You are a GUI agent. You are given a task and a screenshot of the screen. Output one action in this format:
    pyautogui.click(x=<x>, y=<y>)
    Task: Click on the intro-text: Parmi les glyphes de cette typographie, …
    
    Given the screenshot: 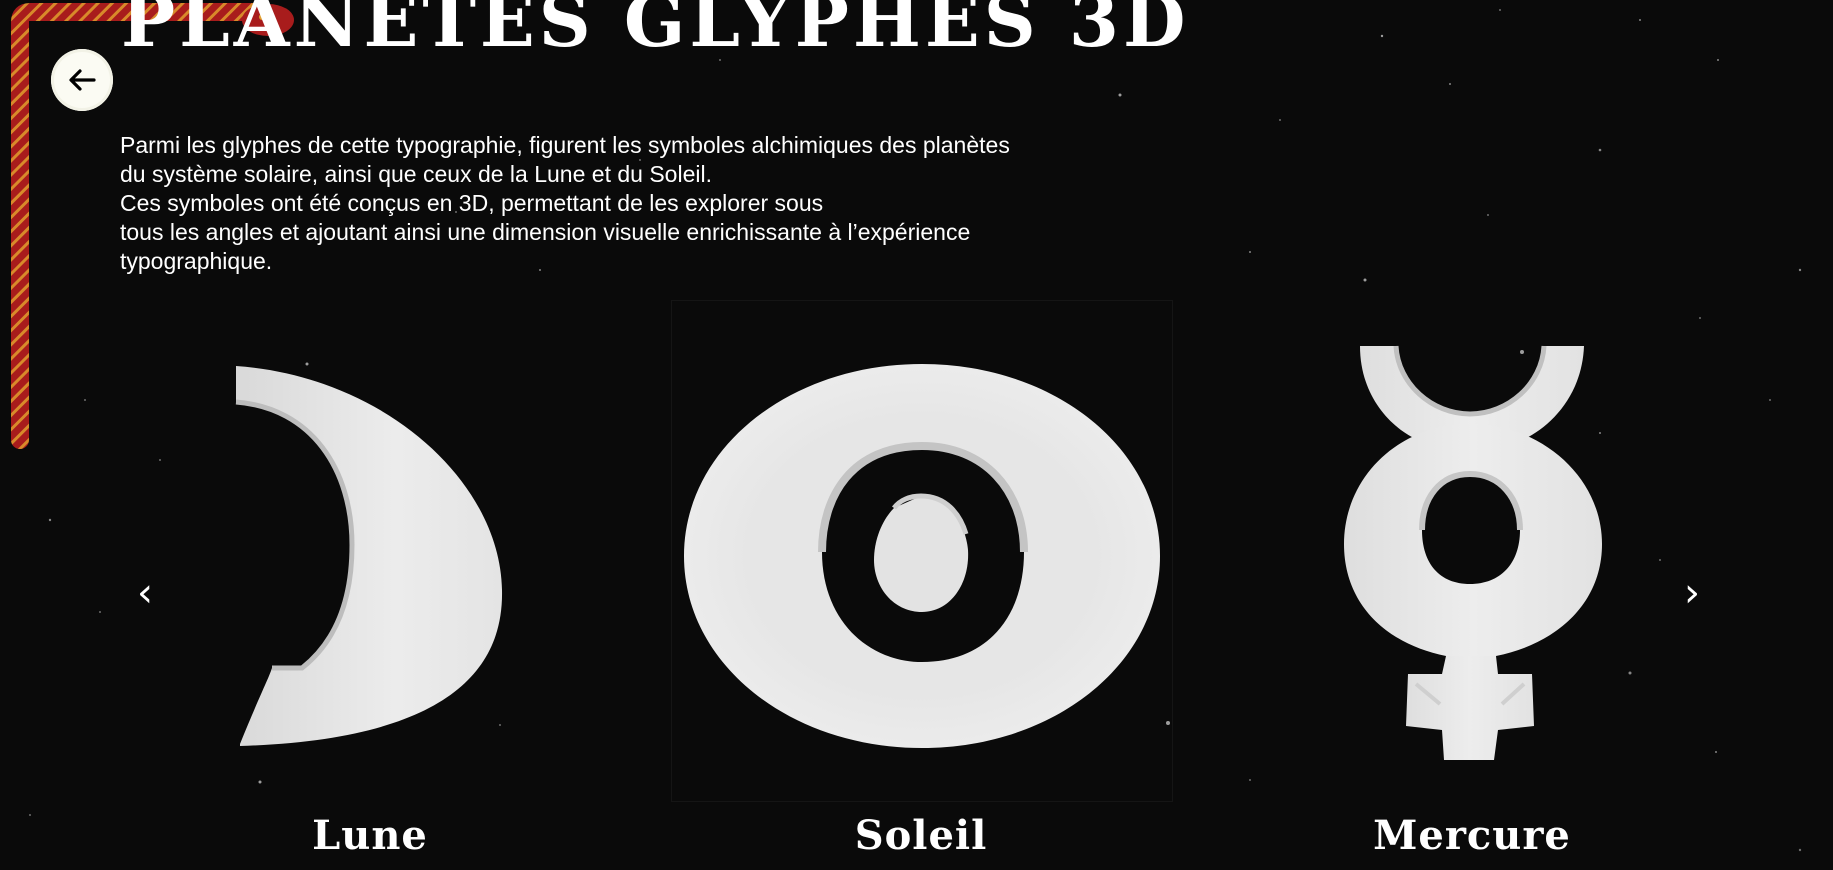 What is the action you would take?
    pyautogui.click(x=620, y=203)
    